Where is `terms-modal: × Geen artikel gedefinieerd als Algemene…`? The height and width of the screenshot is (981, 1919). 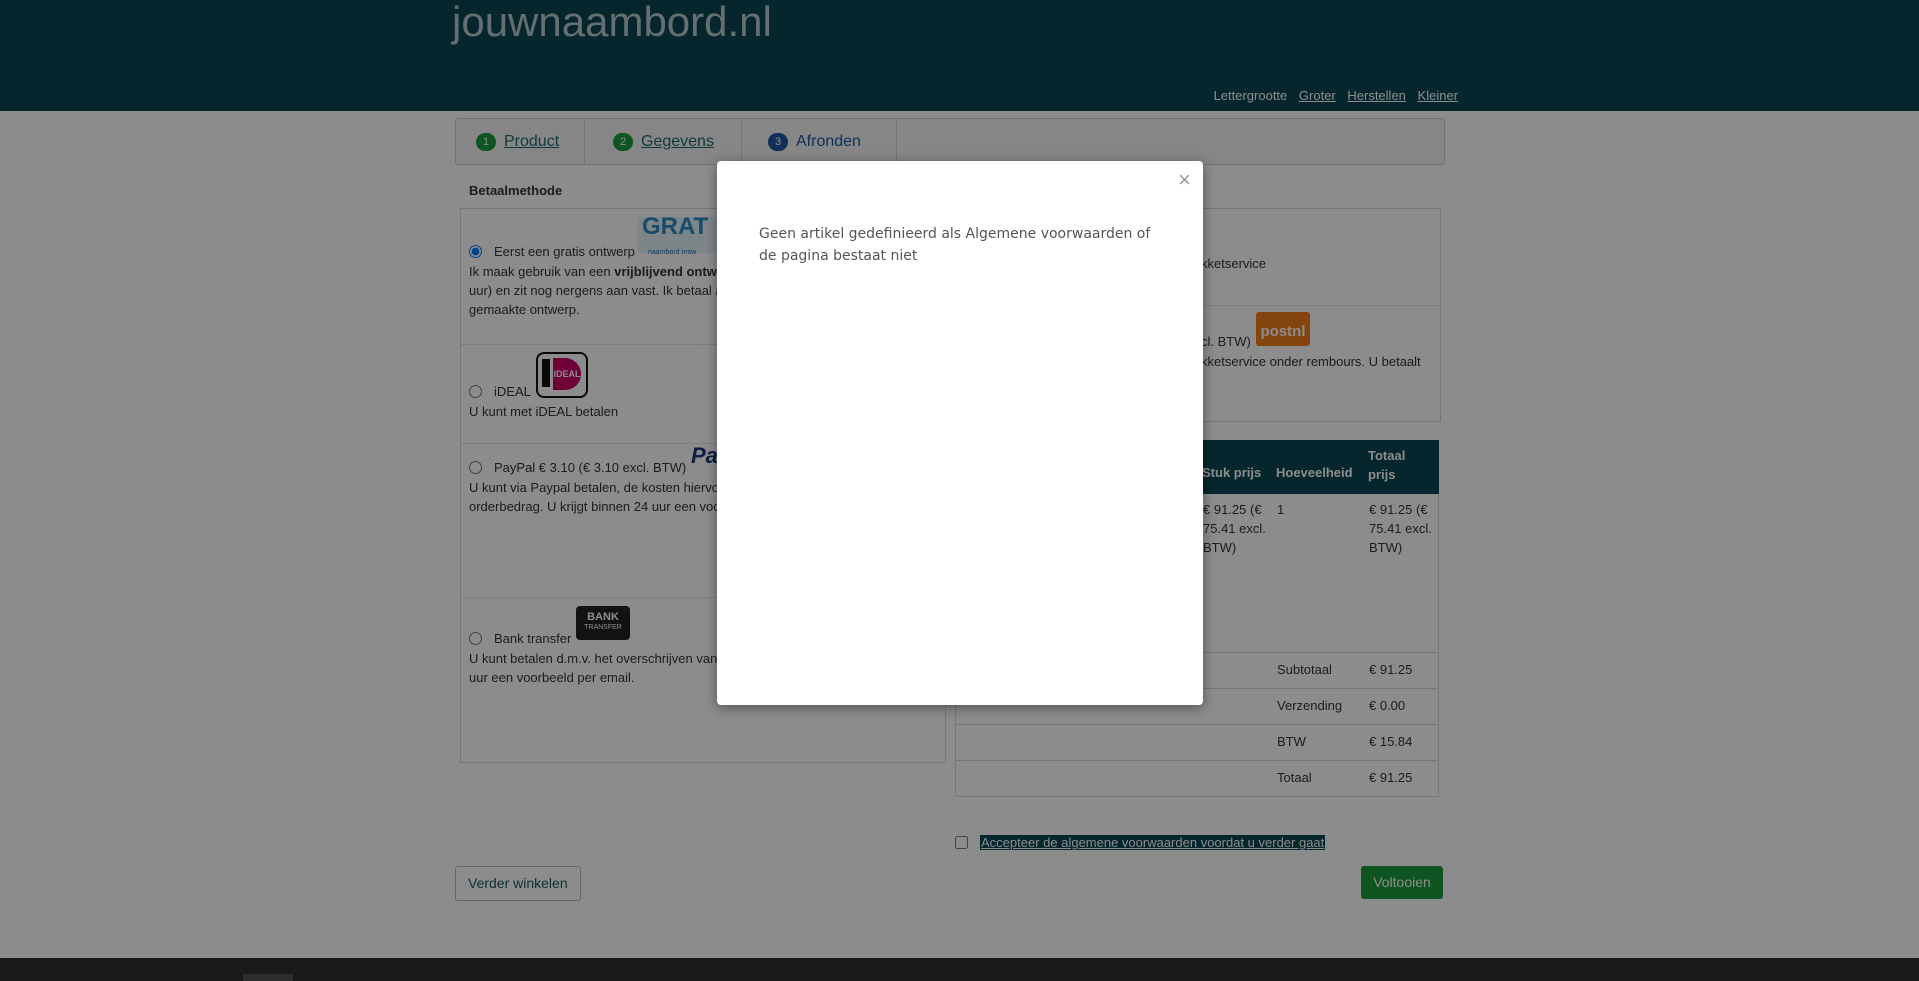
terms-modal: × Geen artikel gedefinieerd als Algemene… is located at coordinates (960, 433).